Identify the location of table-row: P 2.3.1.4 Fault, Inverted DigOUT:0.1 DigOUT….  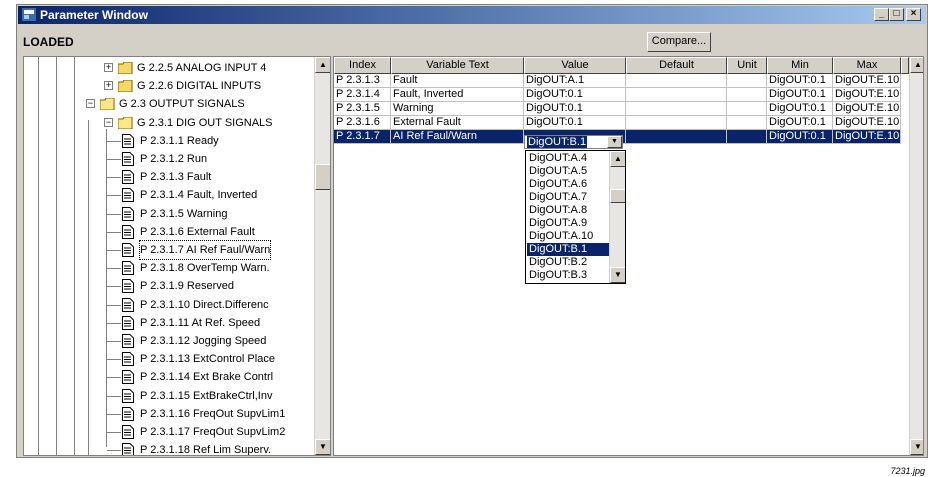
(617, 95).